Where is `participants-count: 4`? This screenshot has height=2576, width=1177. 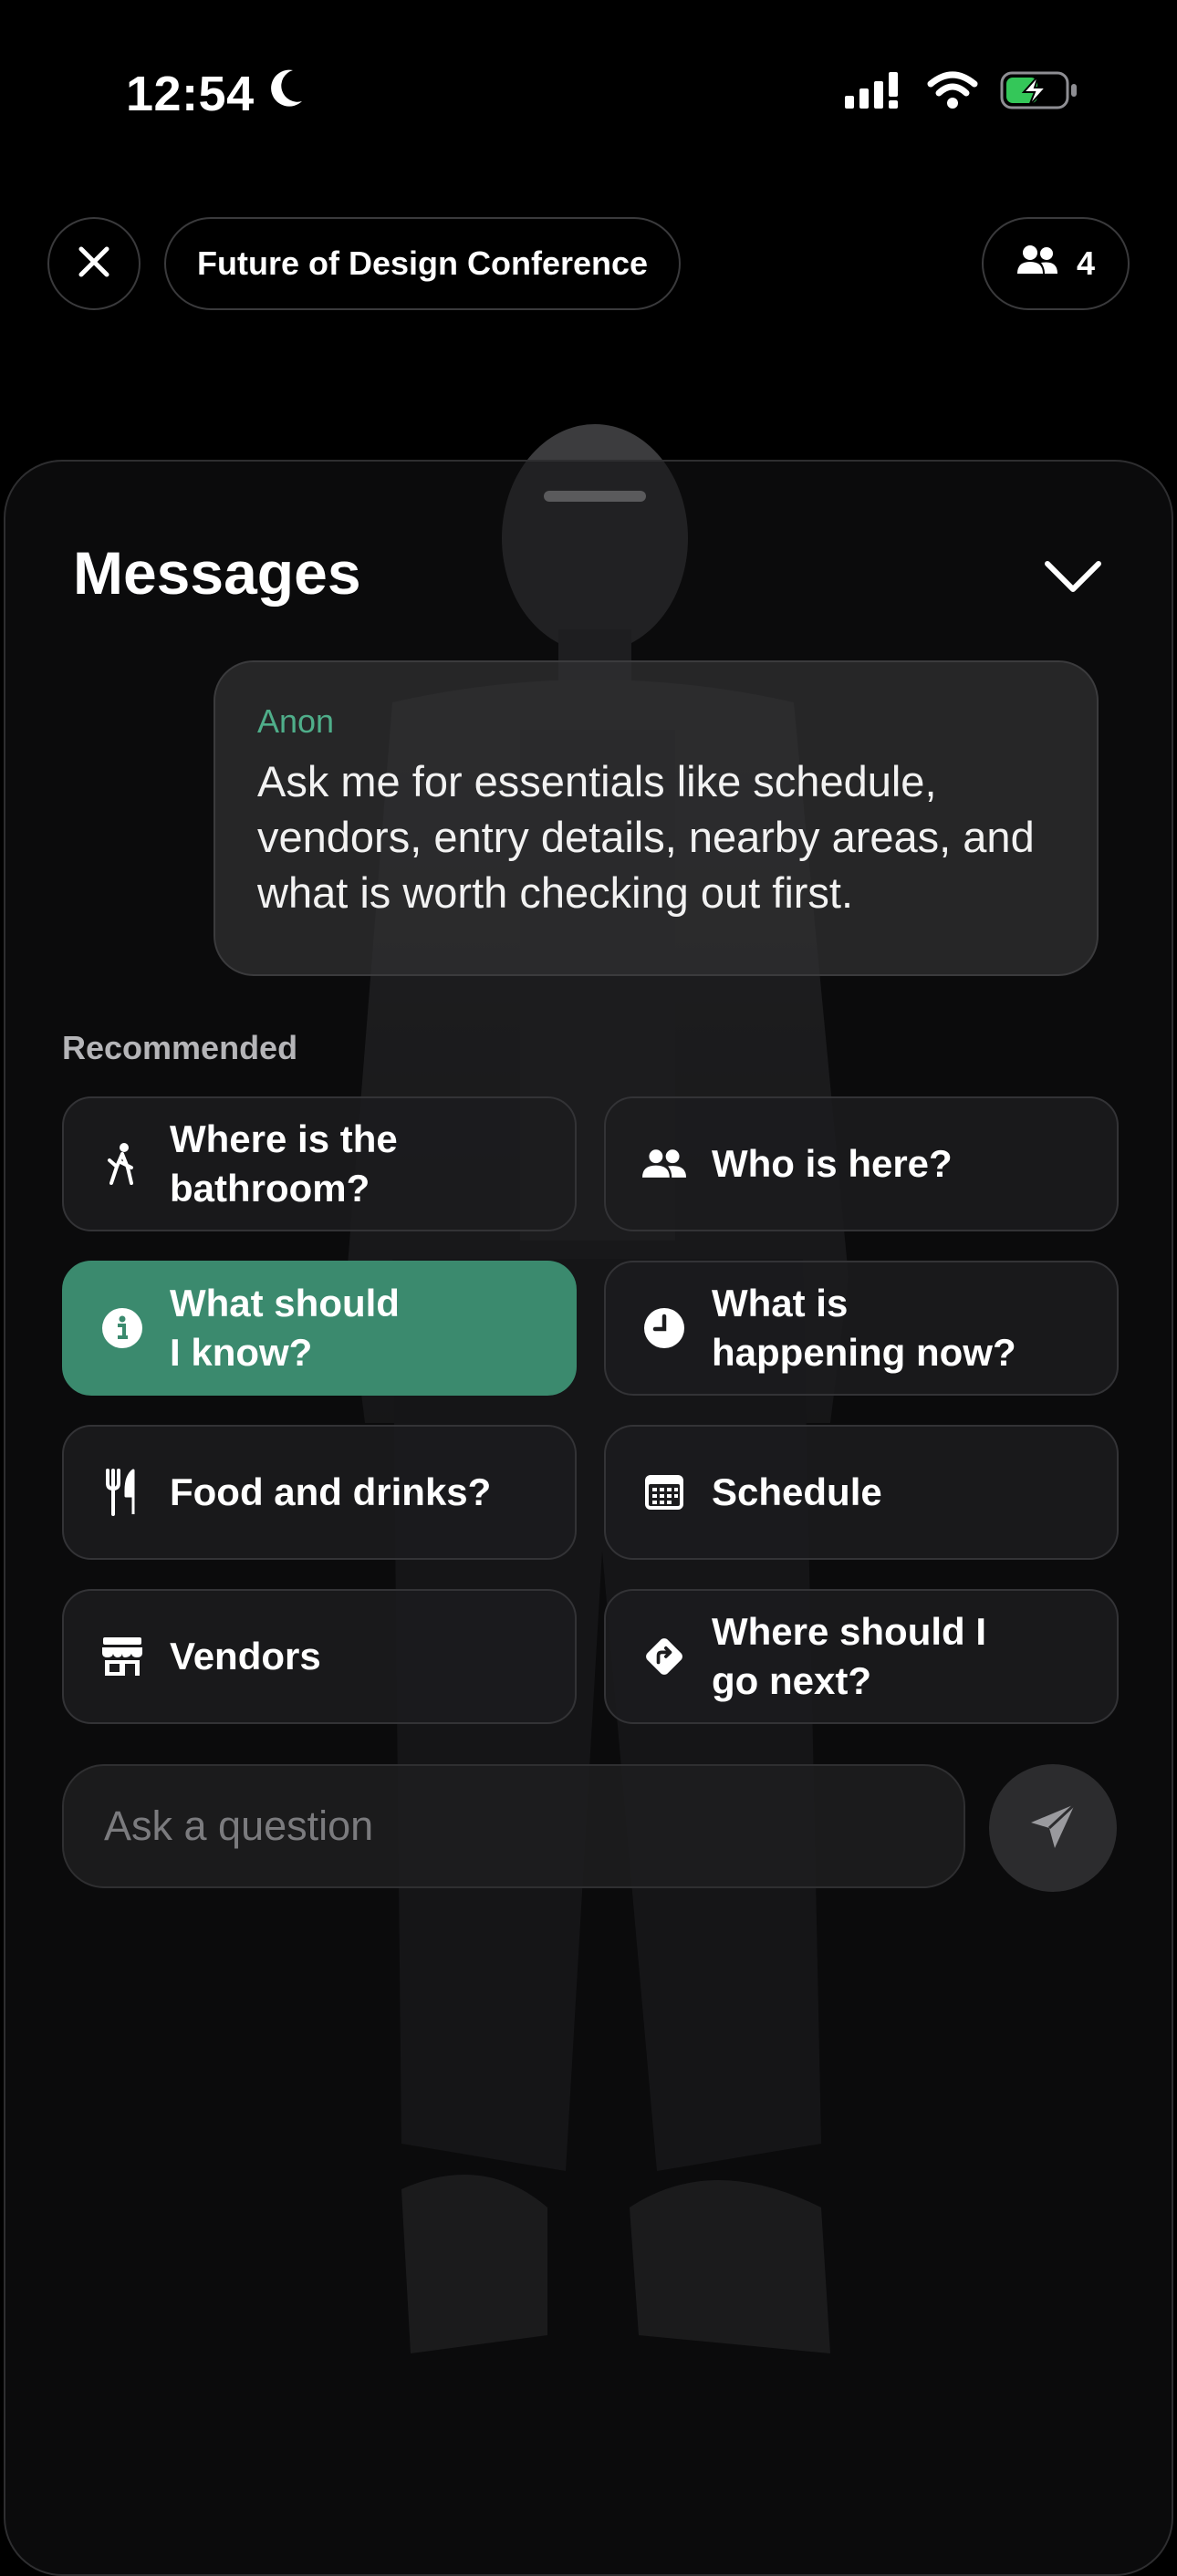 participants-count: 4 is located at coordinates (1086, 263).